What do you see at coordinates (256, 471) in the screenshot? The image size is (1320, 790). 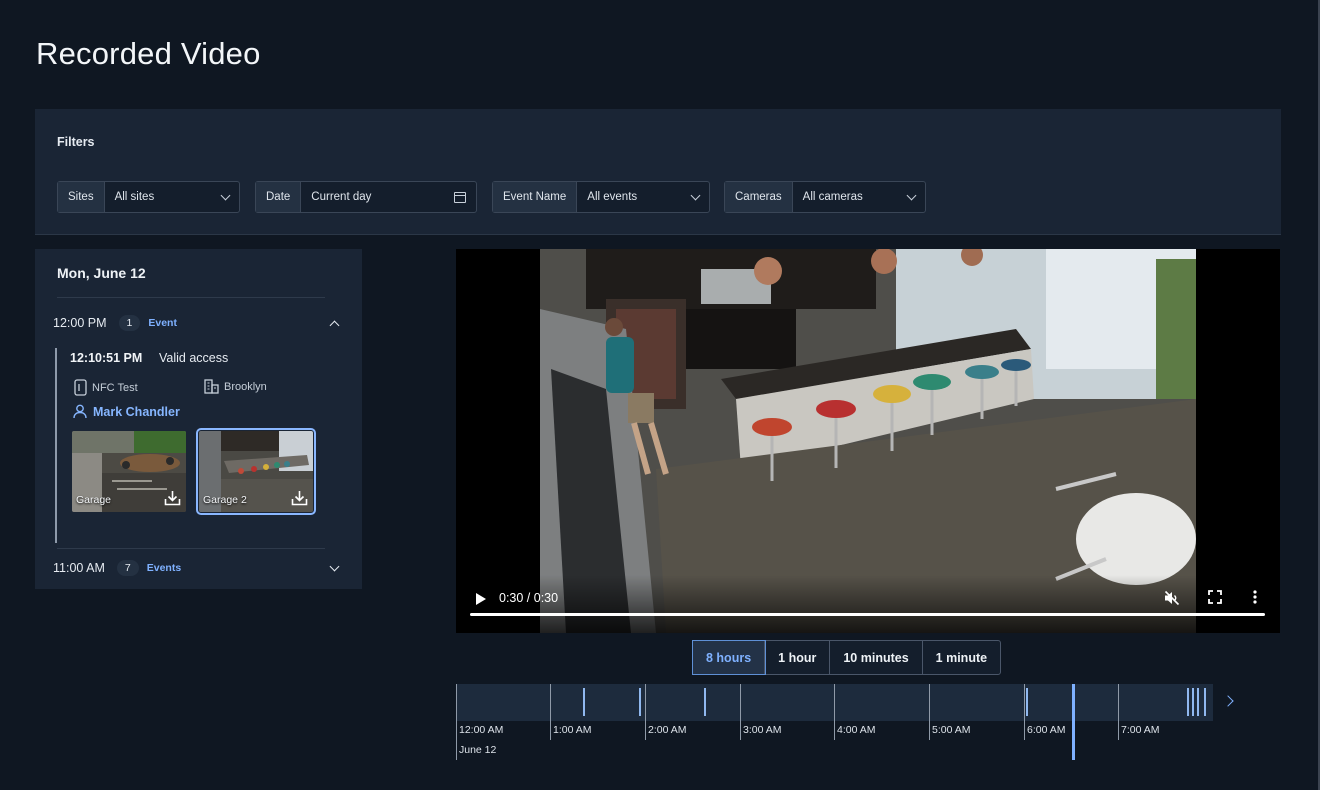 I see `camera-thumbnail-garage-2: Garage 2` at bounding box center [256, 471].